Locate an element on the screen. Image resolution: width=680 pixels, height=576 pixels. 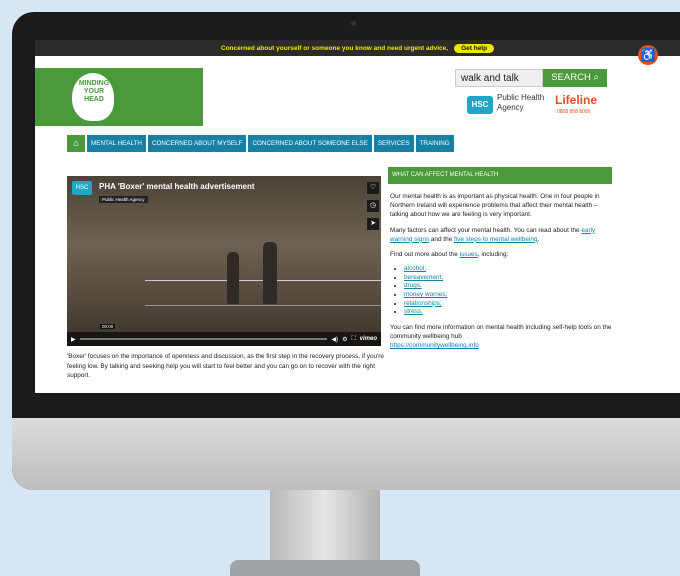
logo-text: MINDING YOUR HEAD is located at coordinates (94, 91).